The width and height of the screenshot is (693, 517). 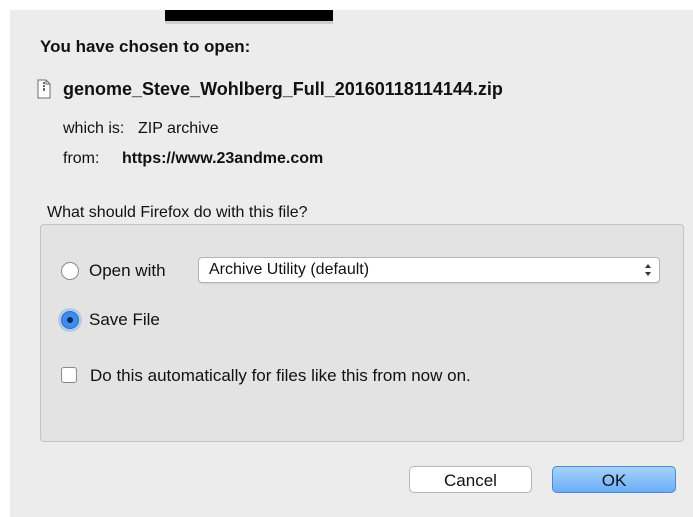 I want to click on file-type-label: which is:, so click(x=94, y=128).